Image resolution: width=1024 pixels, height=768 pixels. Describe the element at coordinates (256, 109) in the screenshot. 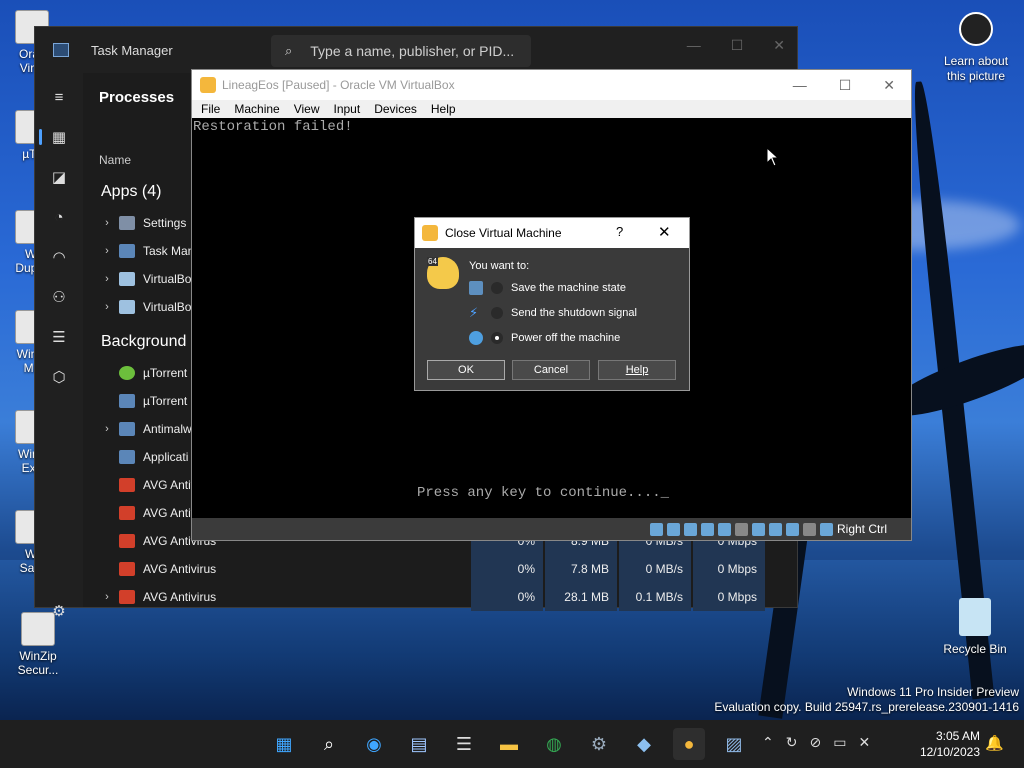

I see `menu-machine: Machine` at that location.